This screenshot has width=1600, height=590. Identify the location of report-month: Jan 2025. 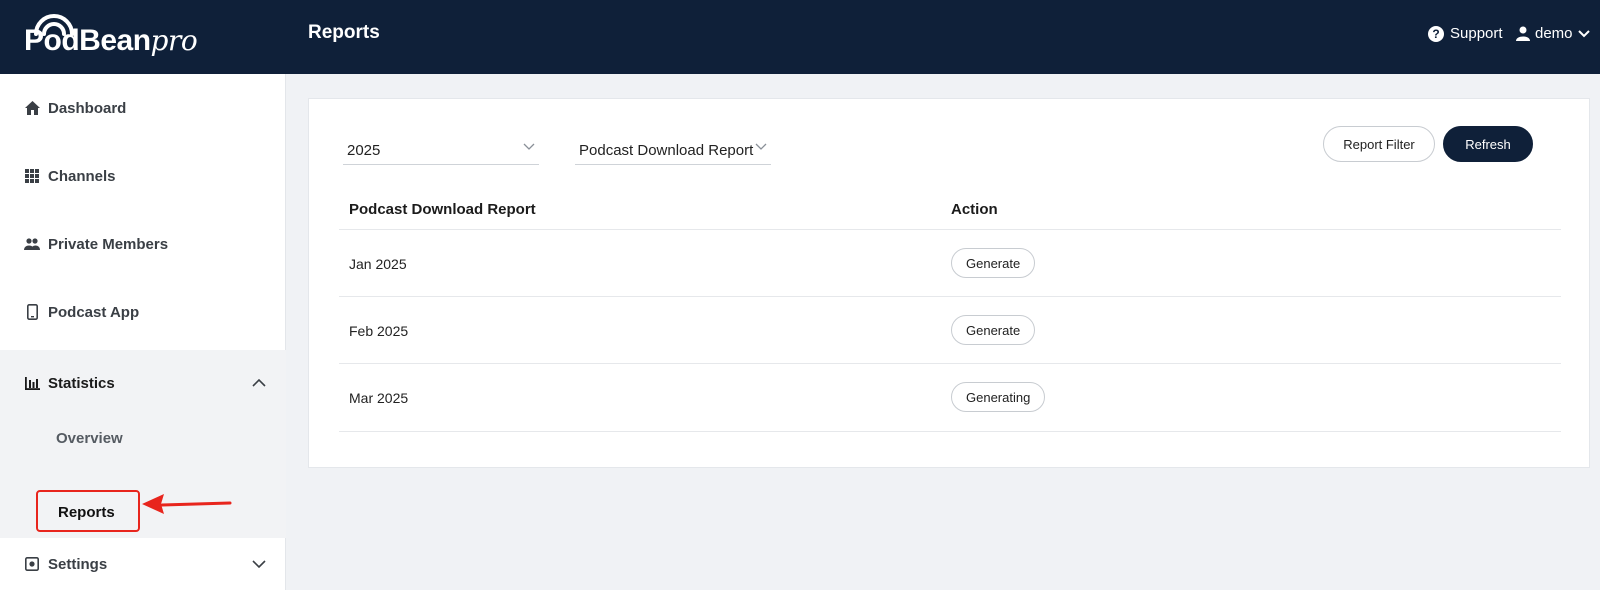
(378, 264).